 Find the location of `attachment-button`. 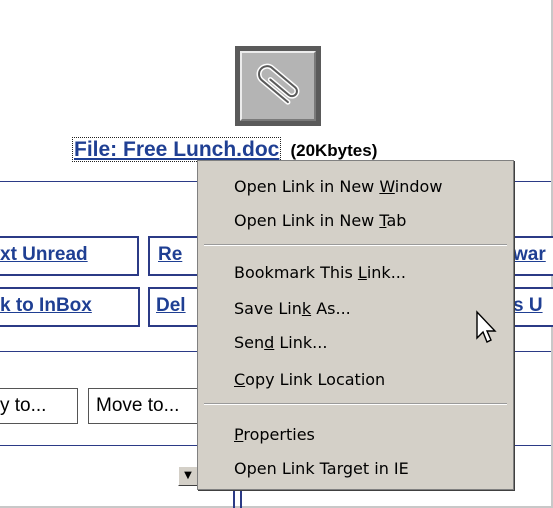

attachment-button is located at coordinates (278, 86).